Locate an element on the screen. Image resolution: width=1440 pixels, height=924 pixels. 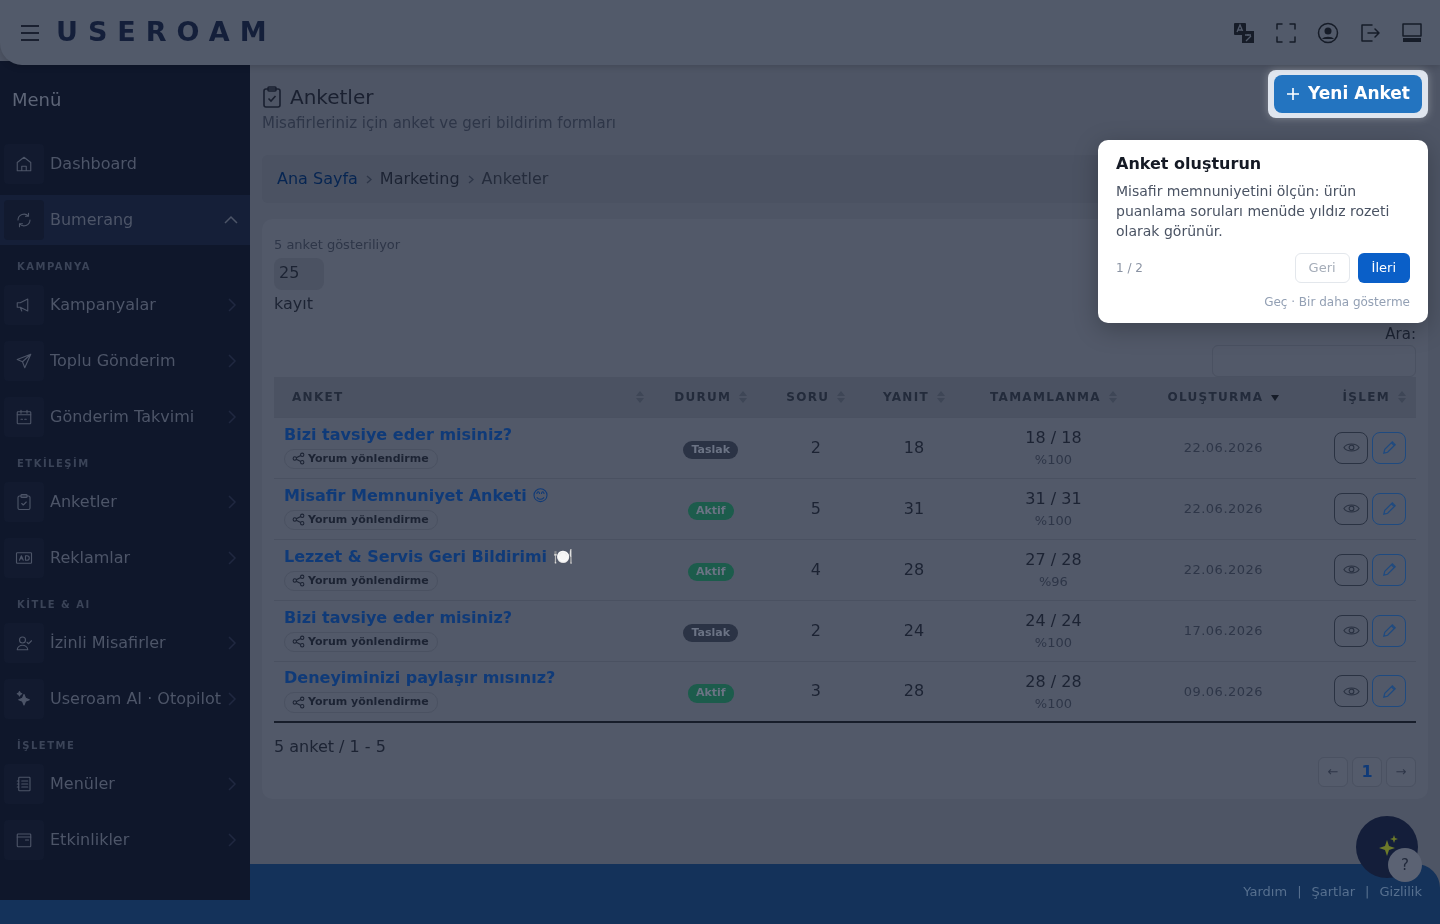
next-button: İleri is located at coordinates (1383, 268).